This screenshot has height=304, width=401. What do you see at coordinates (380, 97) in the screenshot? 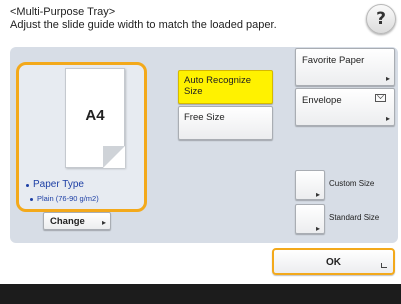
I see `envelope-icon` at bounding box center [380, 97].